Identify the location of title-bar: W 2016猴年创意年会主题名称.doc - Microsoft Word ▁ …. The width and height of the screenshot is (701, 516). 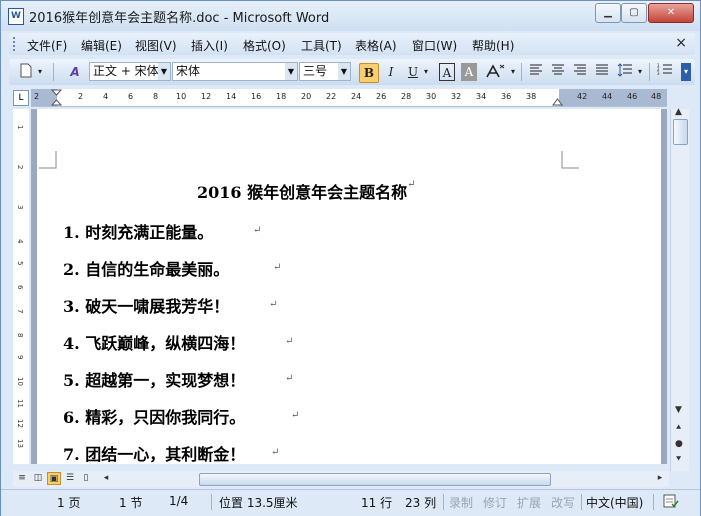
(350, 16).